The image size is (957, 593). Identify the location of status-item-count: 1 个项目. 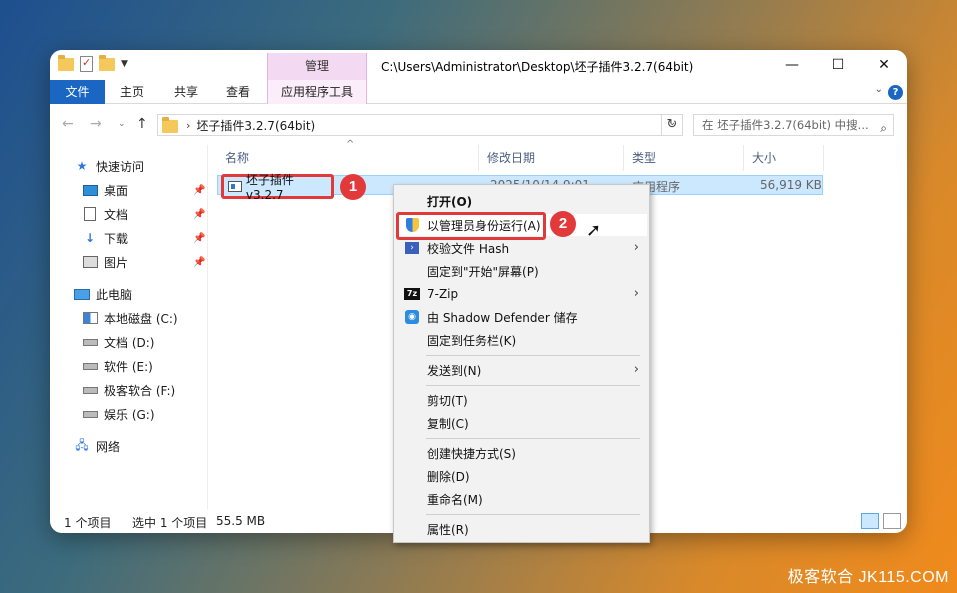
(88, 523).